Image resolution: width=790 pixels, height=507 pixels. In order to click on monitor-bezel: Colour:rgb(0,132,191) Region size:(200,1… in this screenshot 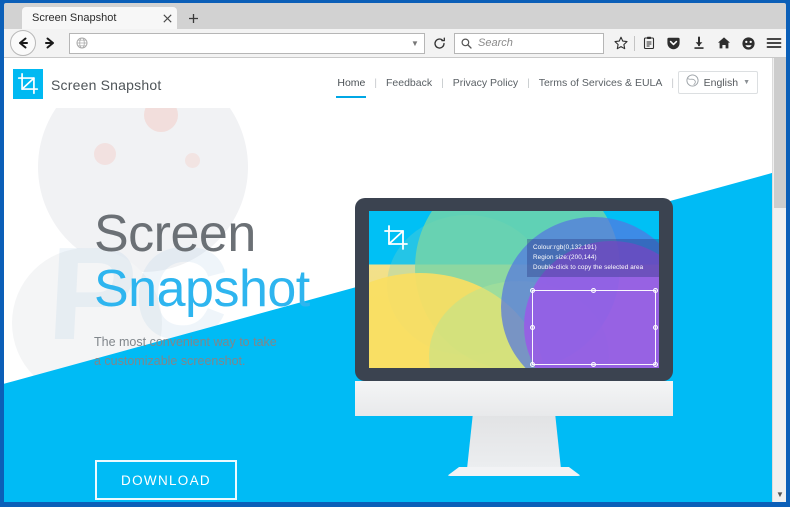, I will do `click(514, 289)`.